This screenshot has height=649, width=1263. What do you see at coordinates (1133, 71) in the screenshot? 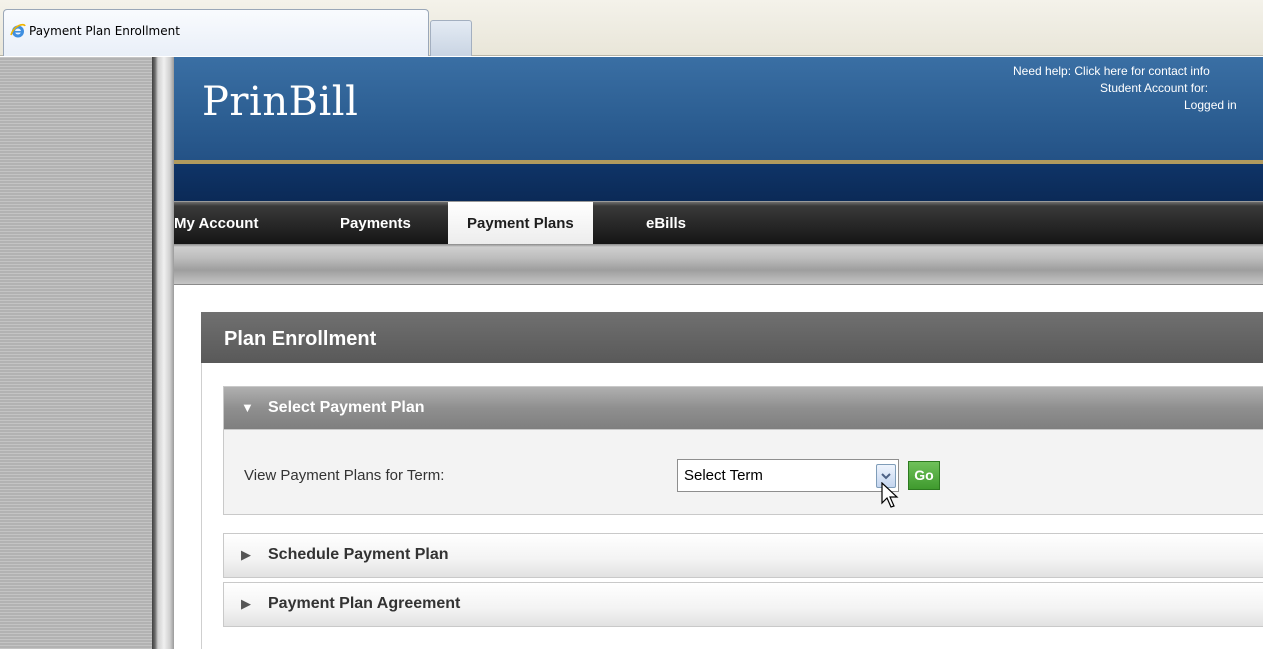
I see `help-link: Need help: Click here for contact info` at bounding box center [1133, 71].